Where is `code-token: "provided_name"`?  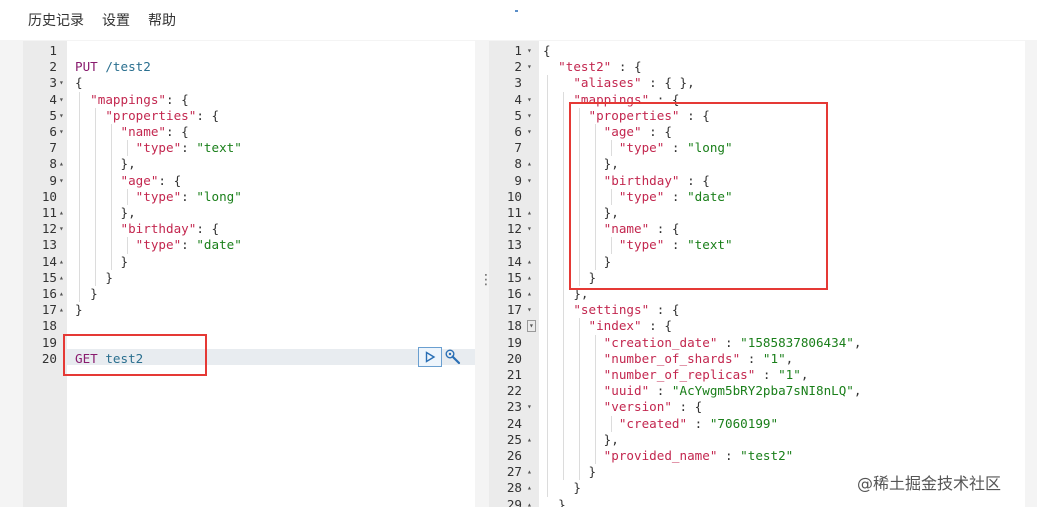
code-token: "provided_name" is located at coordinates (660, 455).